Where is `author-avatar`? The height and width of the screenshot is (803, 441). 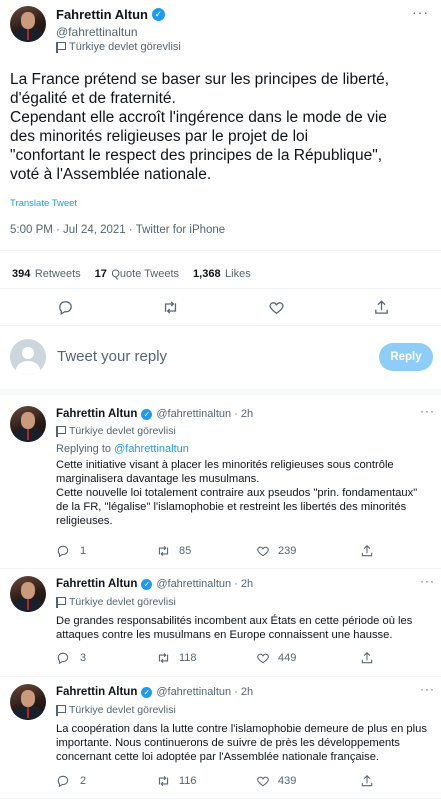
author-avatar is located at coordinates (28, 24).